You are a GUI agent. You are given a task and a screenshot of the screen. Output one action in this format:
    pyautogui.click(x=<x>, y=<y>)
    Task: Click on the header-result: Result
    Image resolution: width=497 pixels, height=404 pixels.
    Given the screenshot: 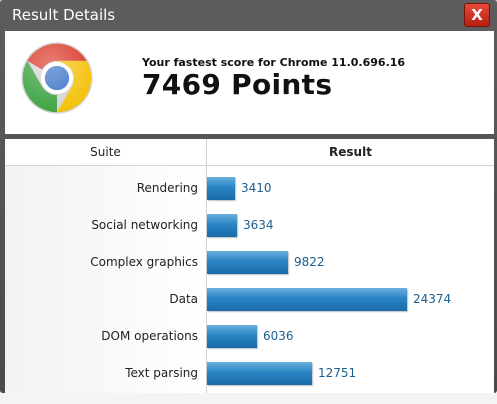 What is the action you would take?
    pyautogui.click(x=350, y=152)
    